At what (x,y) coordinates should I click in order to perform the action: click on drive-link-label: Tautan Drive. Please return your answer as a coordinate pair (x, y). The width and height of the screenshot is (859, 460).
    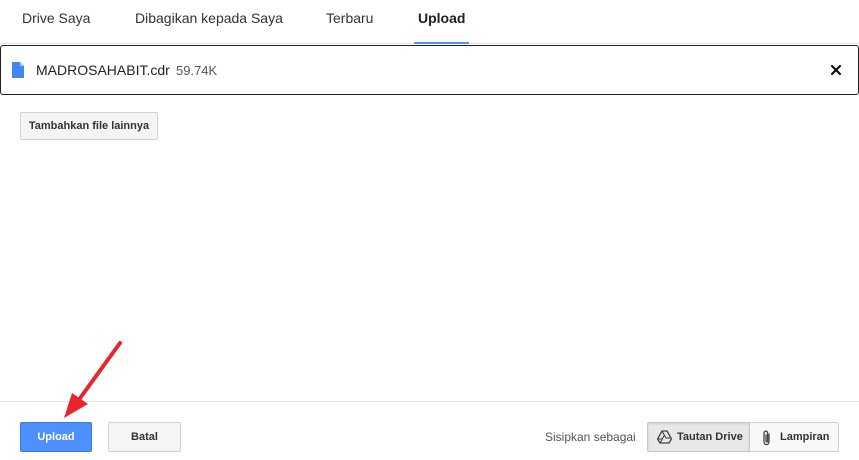
    Looking at the image, I should click on (710, 437).